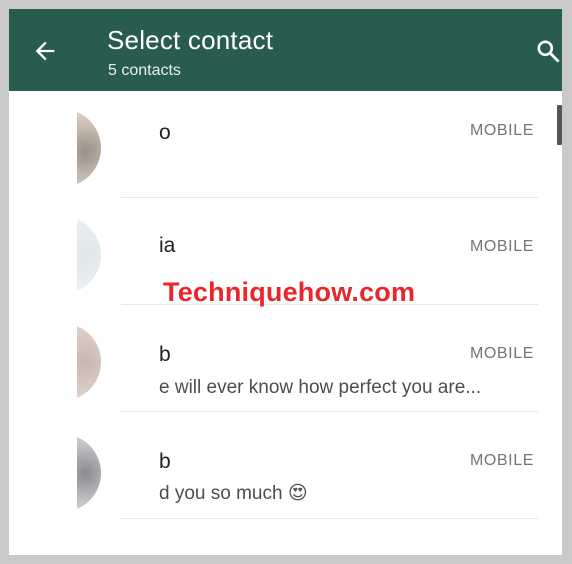 The image size is (572, 564). What do you see at coordinates (45, 51) in the screenshot?
I see `arrow-left-icon` at bounding box center [45, 51].